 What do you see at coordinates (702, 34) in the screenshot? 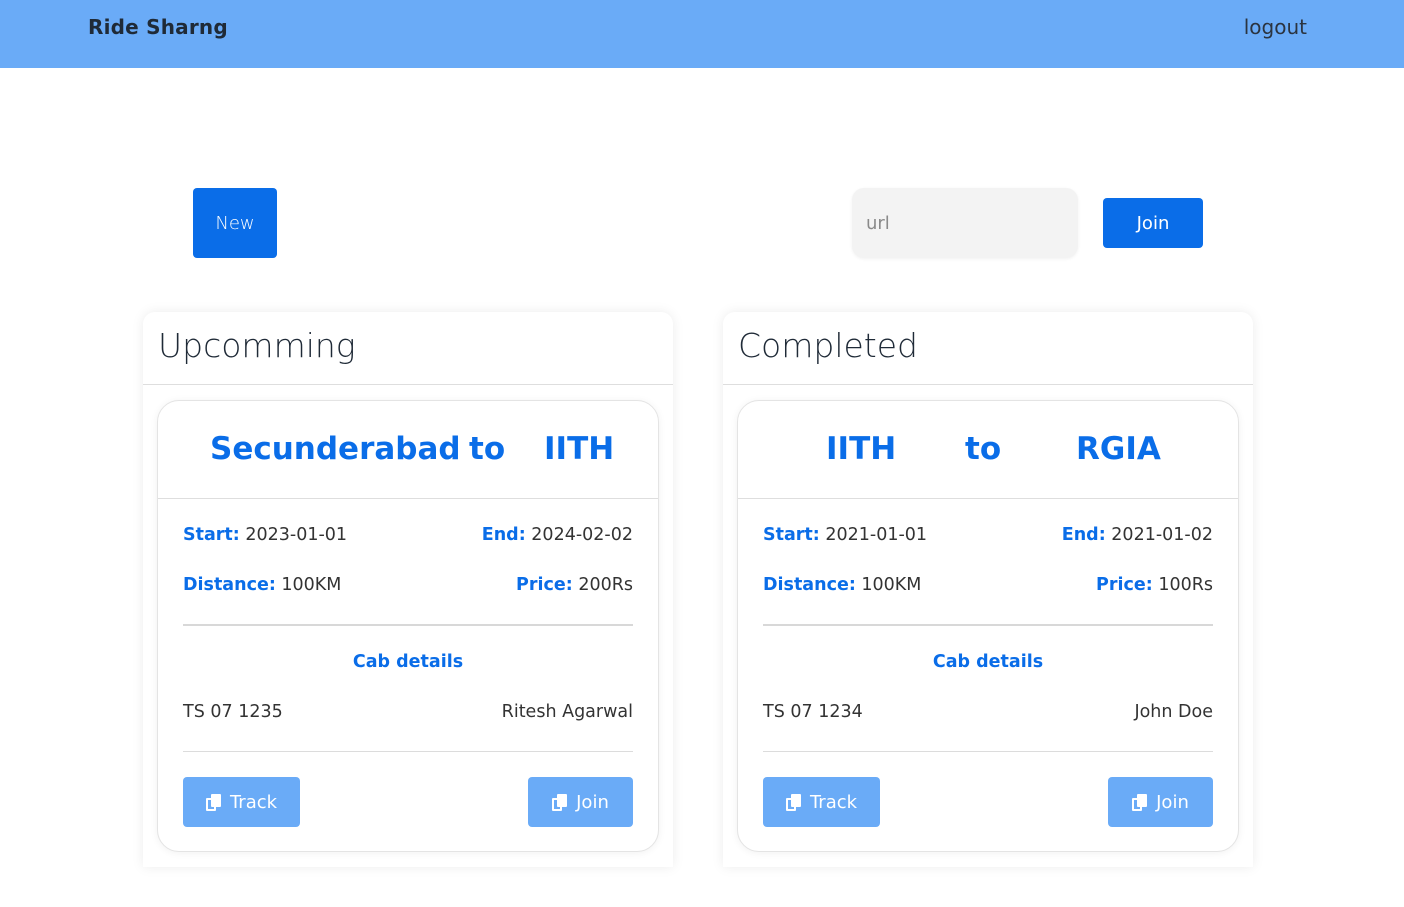
I see `navbar: Ride Sharng logout` at bounding box center [702, 34].